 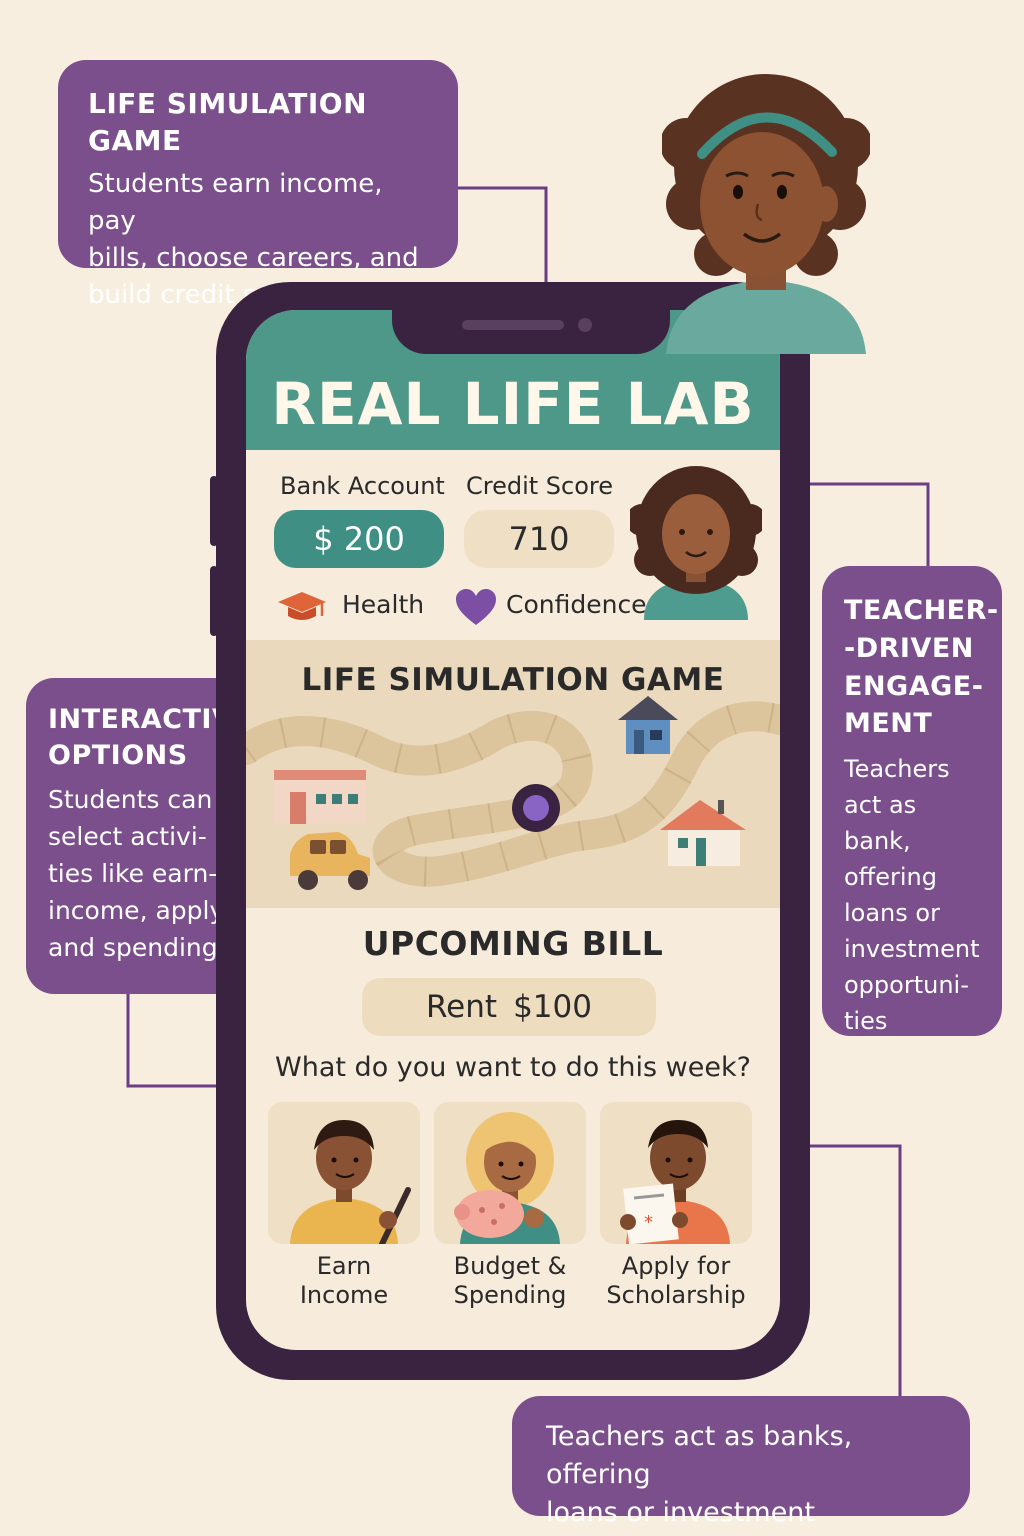 I want to click on option-label-line: Spending, so click(x=510, y=1295).